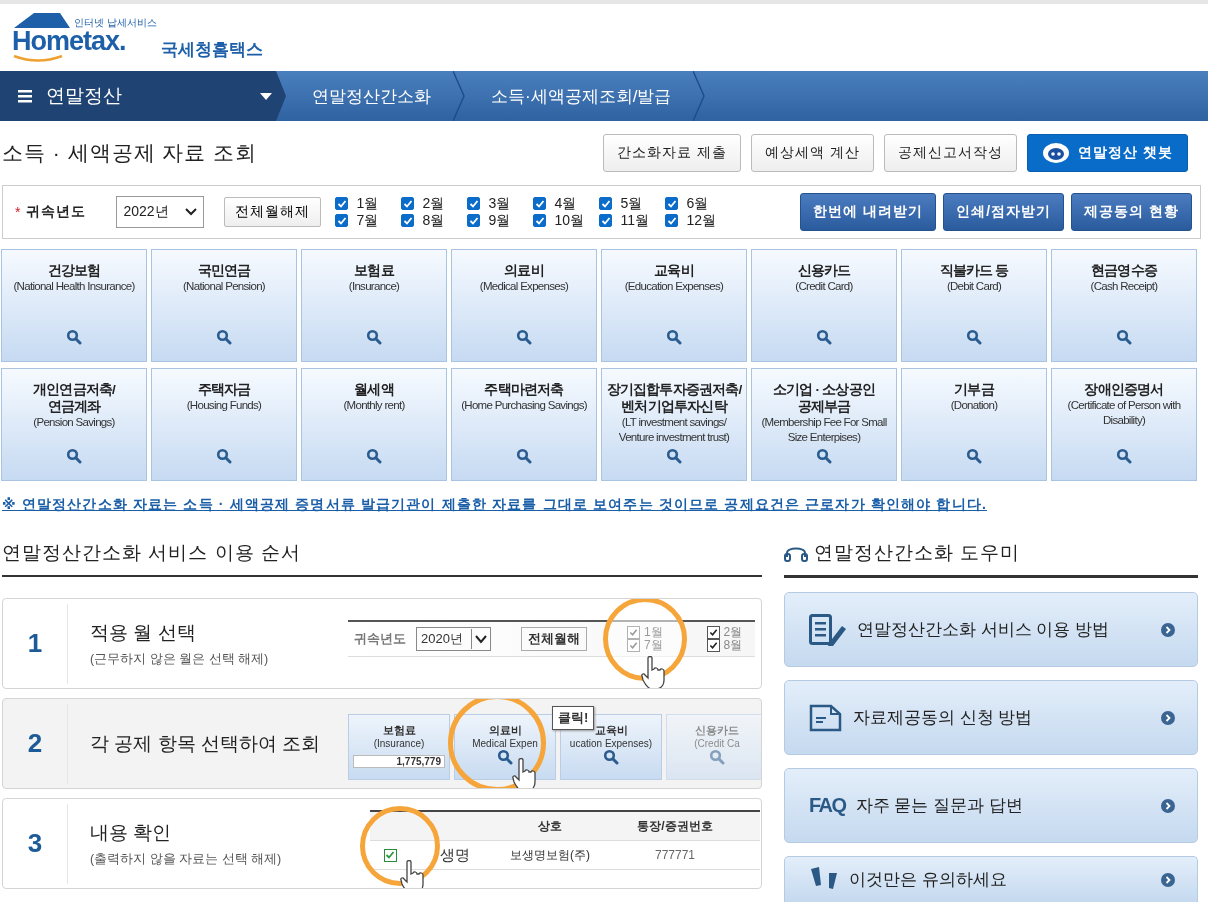 Image resolution: width=1208 pixels, height=902 pixels. What do you see at coordinates (974, 305) in the screenshot?
I see `category-tile: 직불카드 등 (Debit Card)` at bounding box center [974, 305].